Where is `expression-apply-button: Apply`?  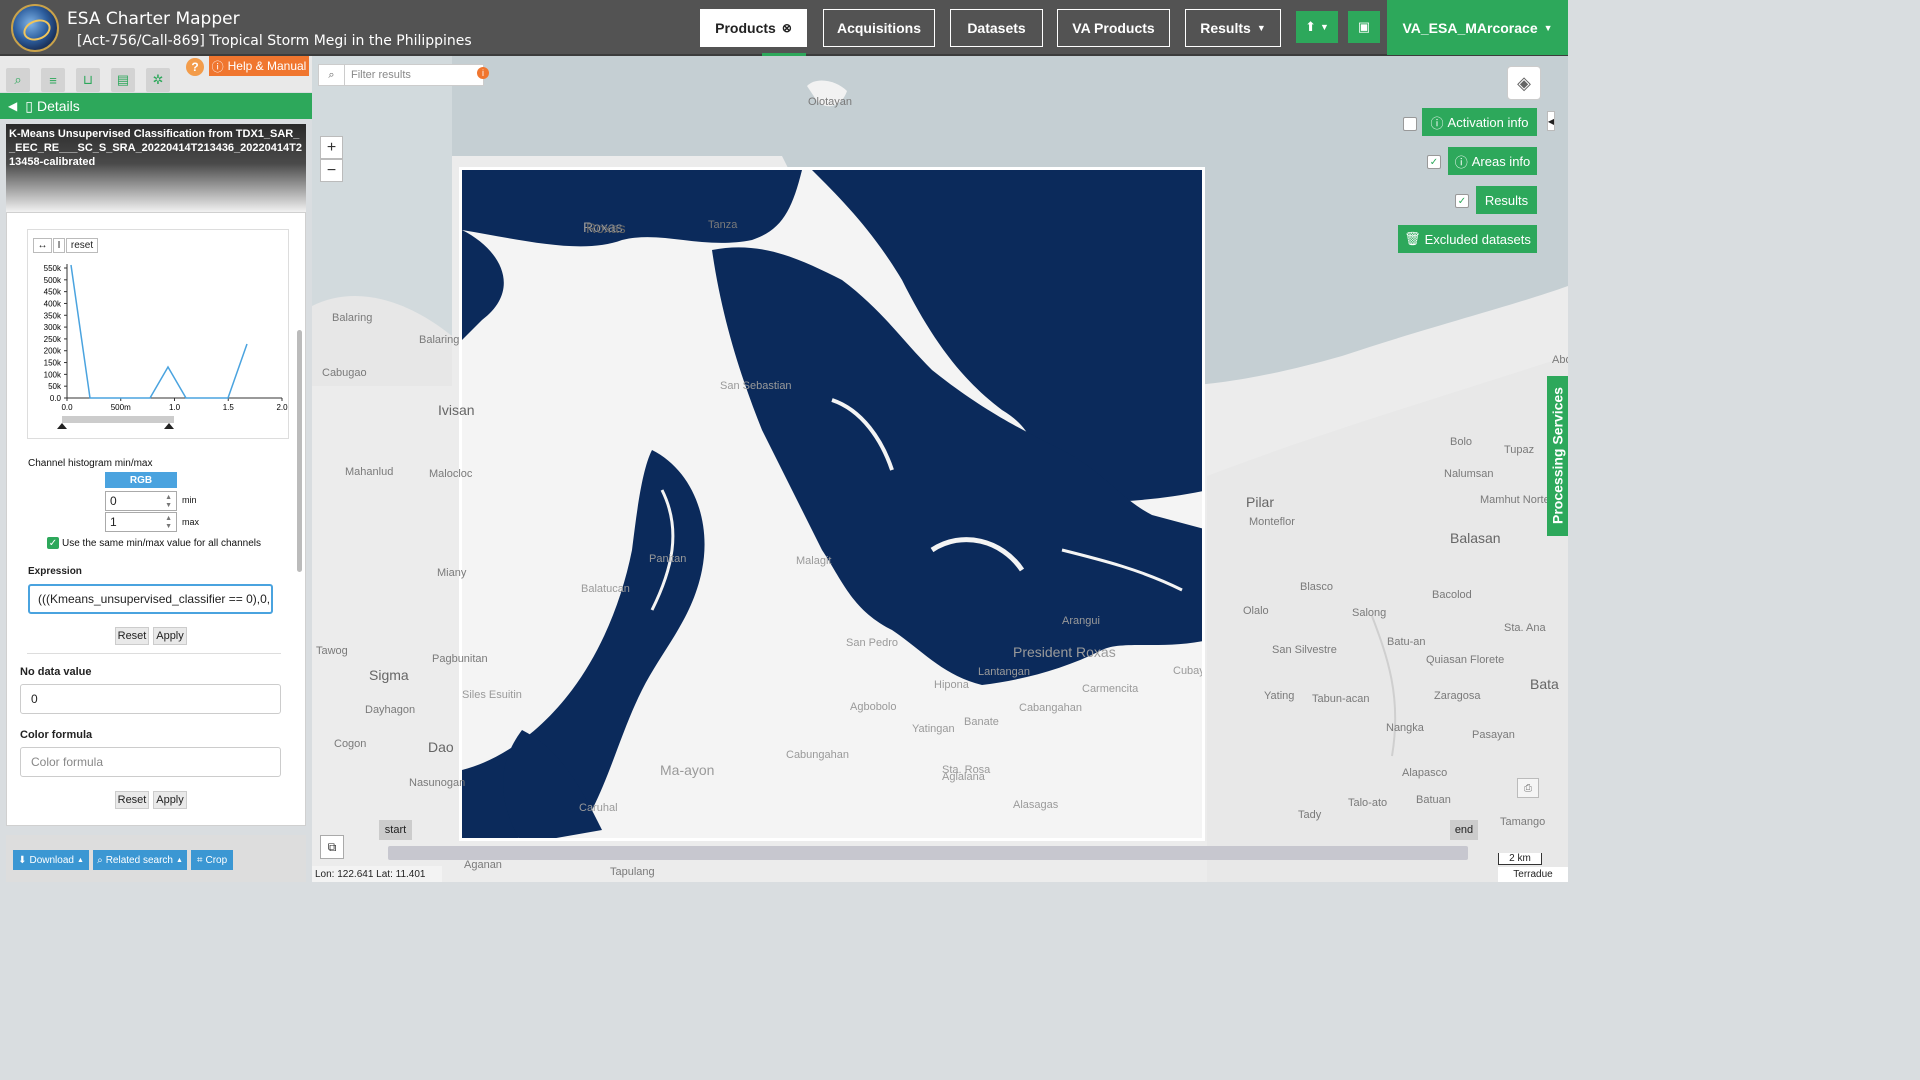
expression-apply-button: Apply is located at coordinates (170, 636).